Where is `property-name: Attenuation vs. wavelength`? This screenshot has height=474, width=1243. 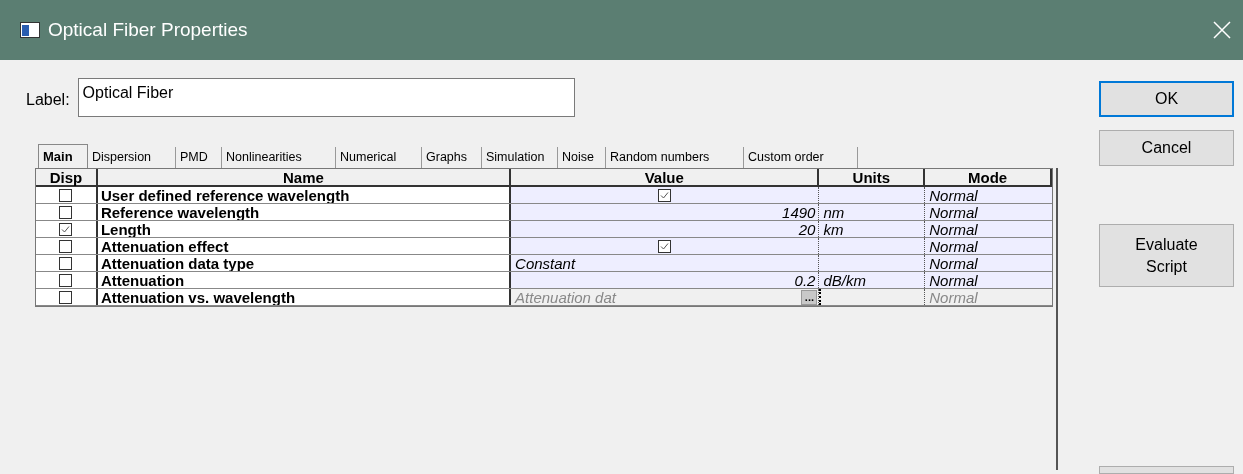 property-name: Attenuation vs. wavelength is located at coordinates (198, 297).